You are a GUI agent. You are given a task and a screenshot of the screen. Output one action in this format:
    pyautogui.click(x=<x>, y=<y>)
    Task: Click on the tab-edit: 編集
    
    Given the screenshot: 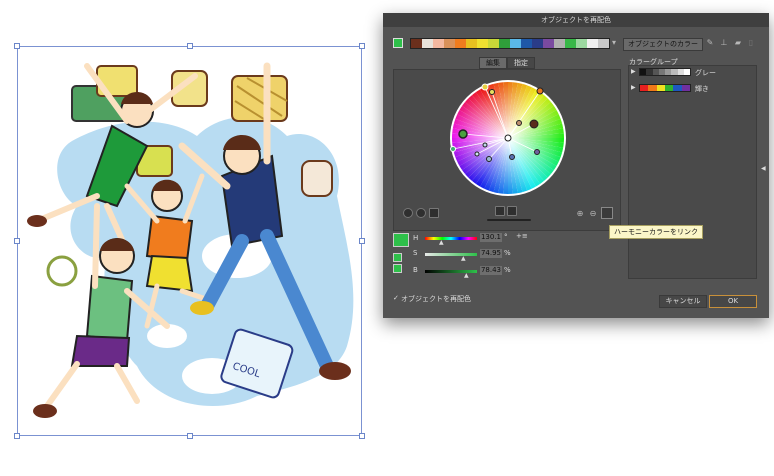 What is the action you would take?
    pyautogui.click(x=493, y=63)
    